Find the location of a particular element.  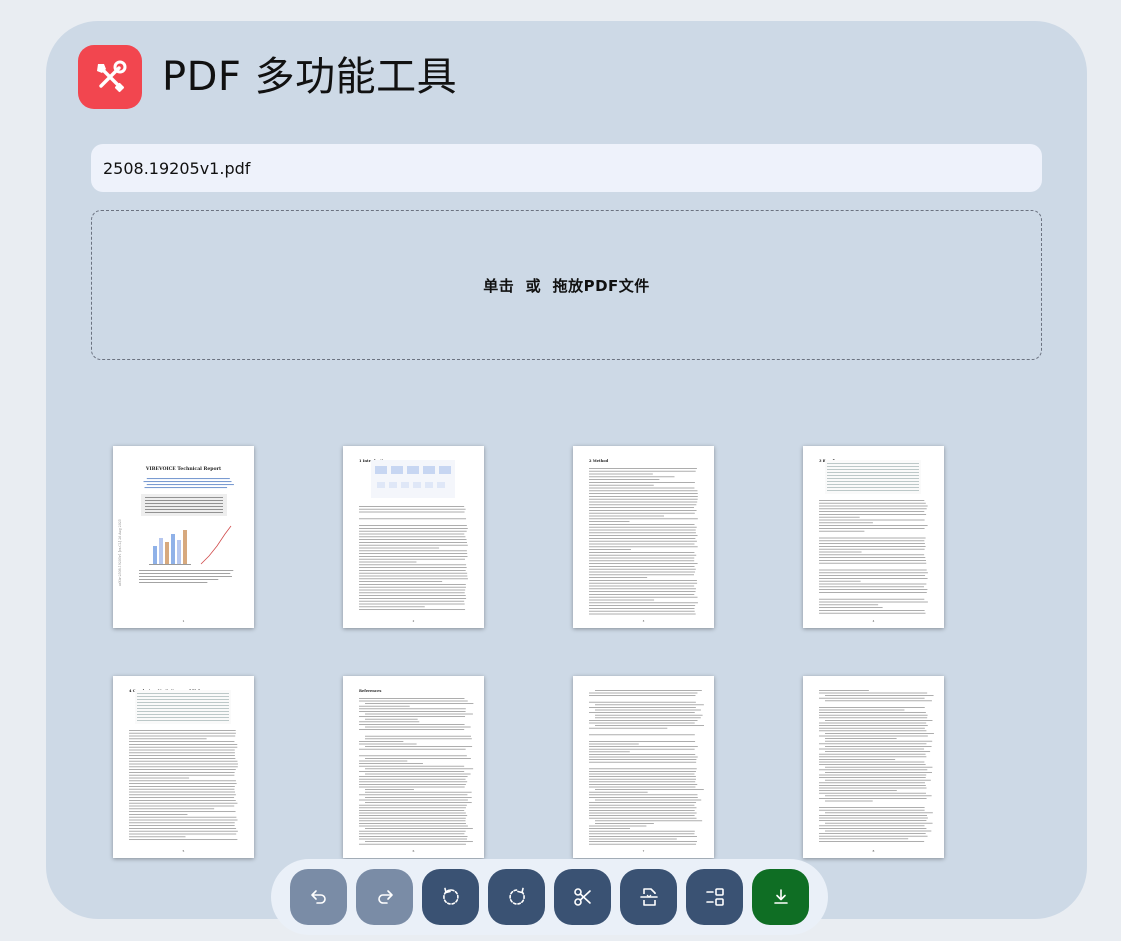

page-thumbnail: 8 is located at coordinates (873, 767).